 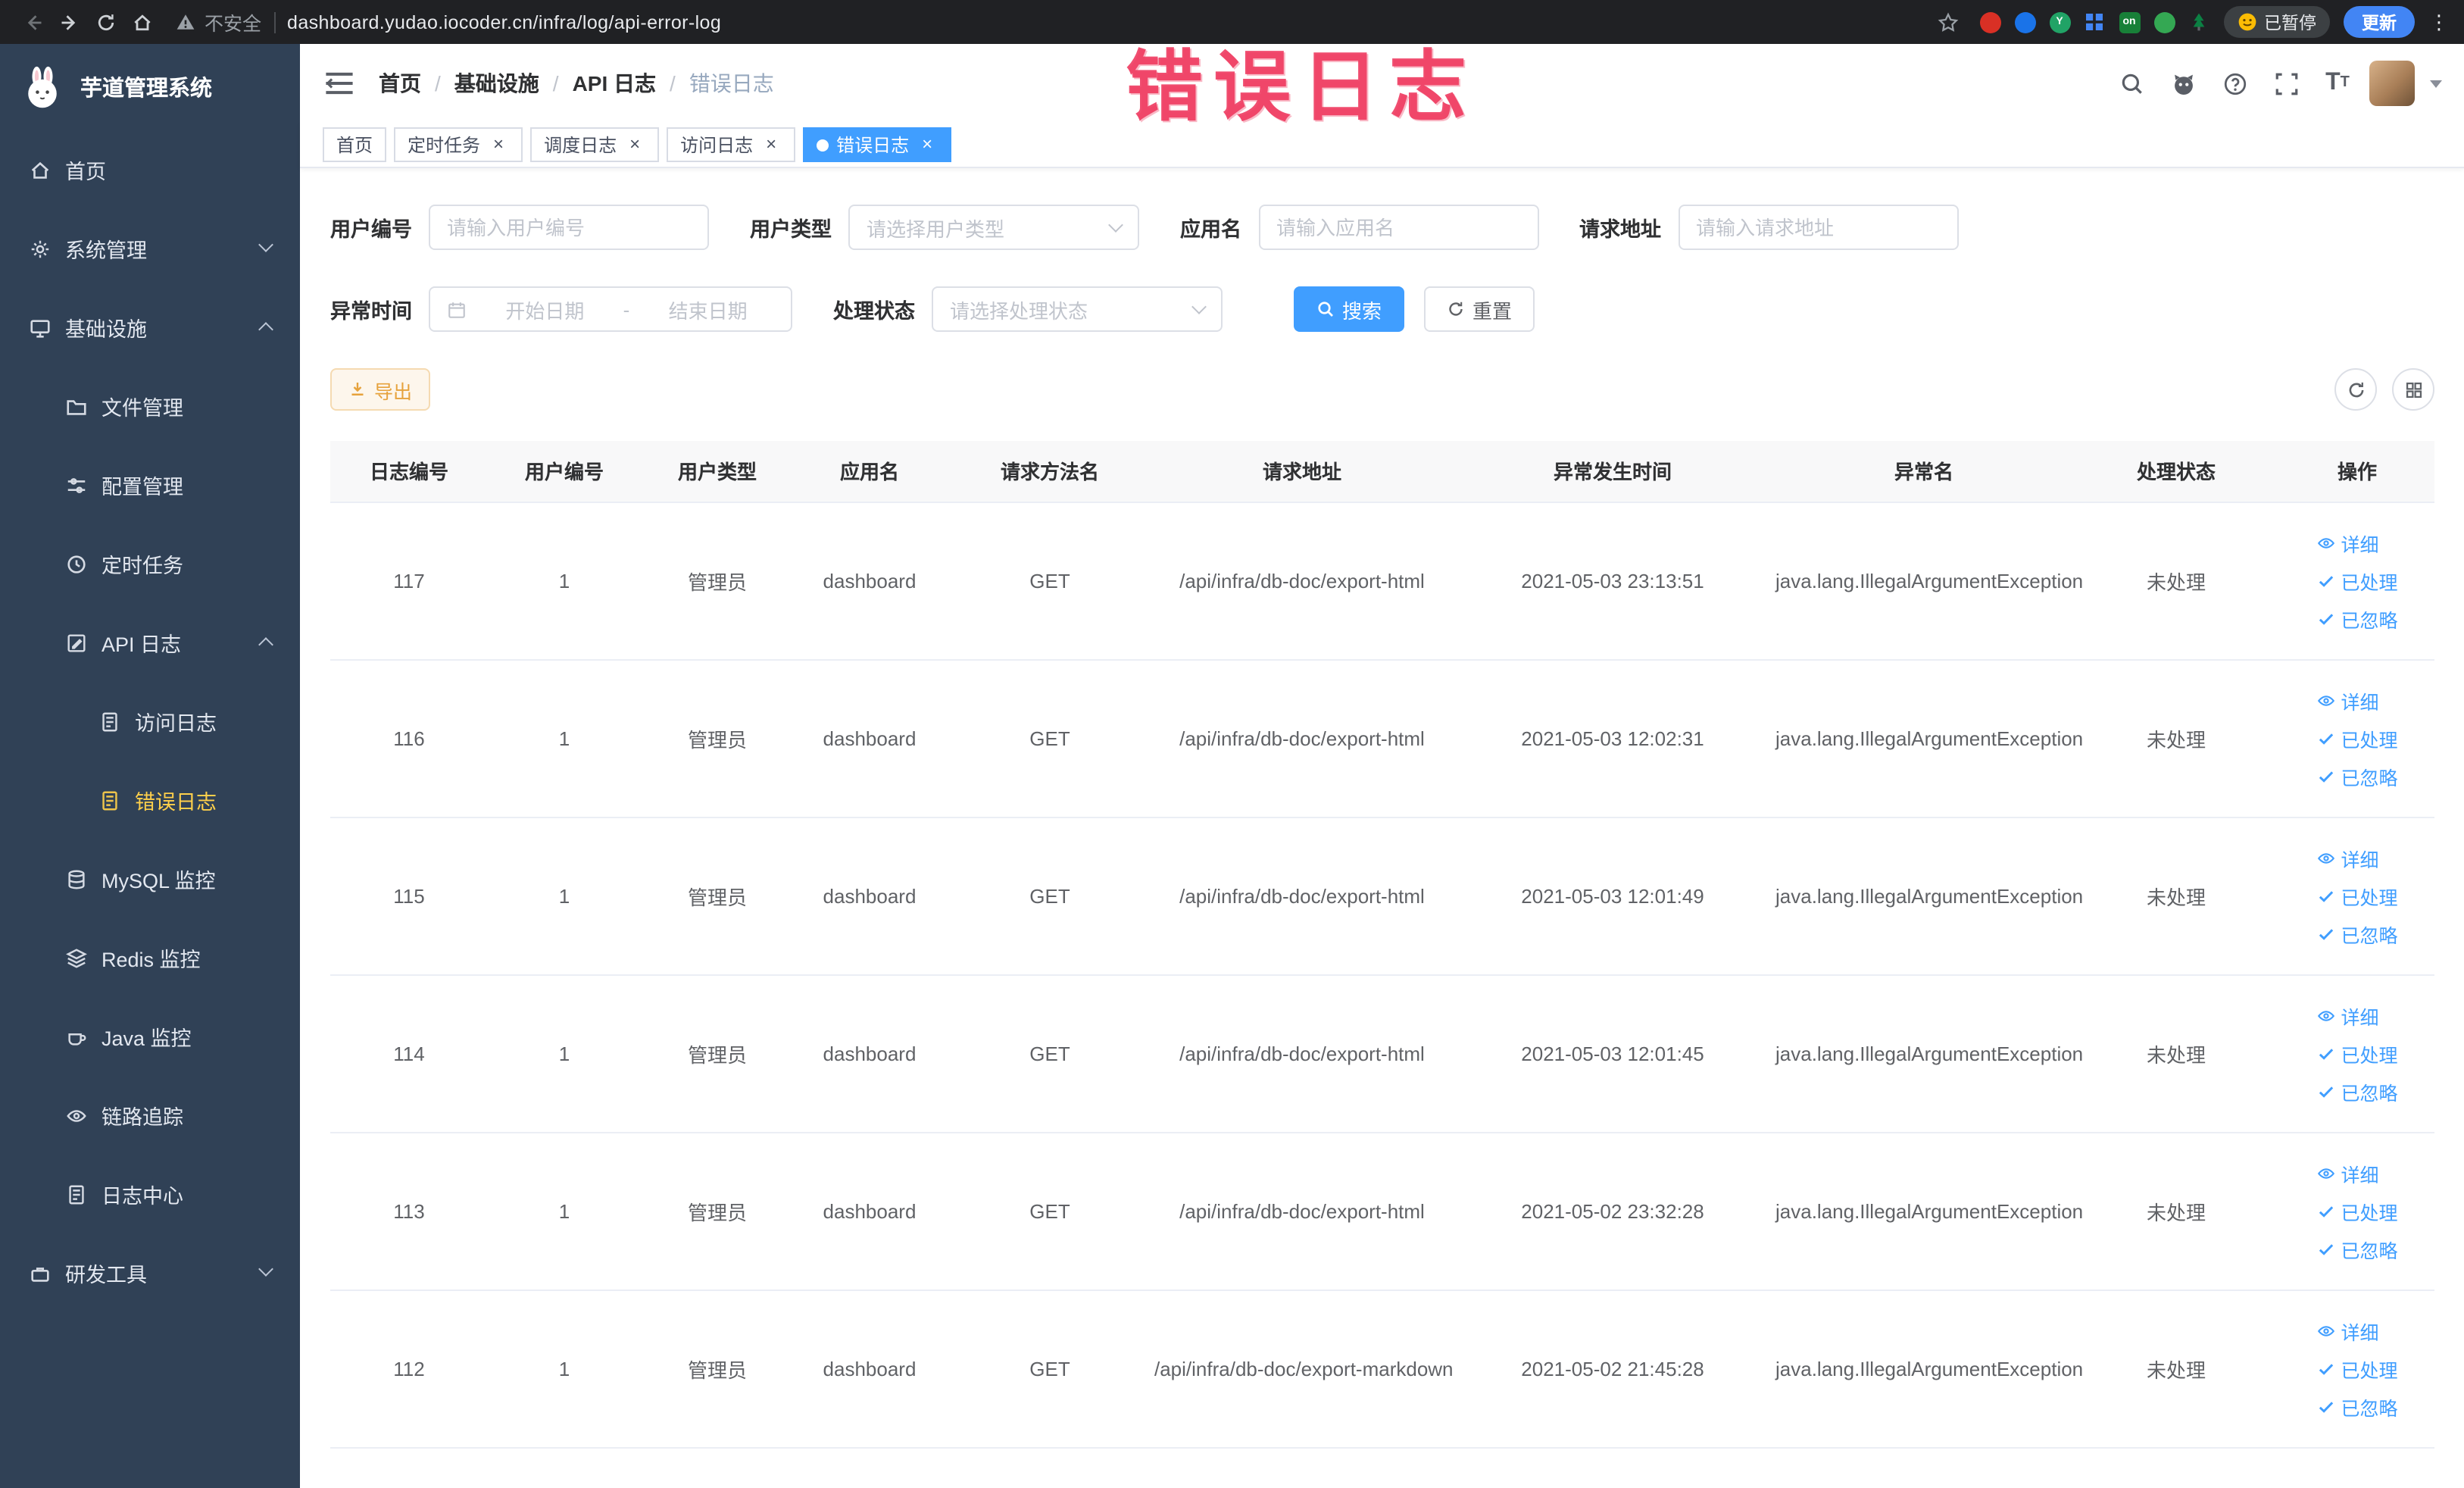 What do you see at coordinates (150, 485) in the screenshot?
I see `sidebar-item-config-management: 配置管理` at bounding box center [150, 485].